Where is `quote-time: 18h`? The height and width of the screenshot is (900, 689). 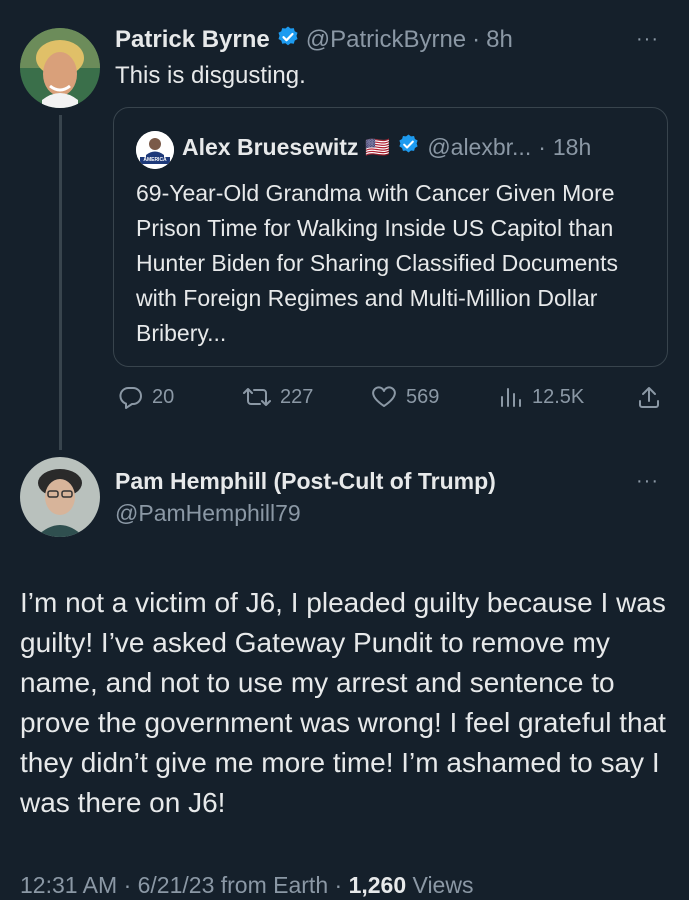
quote-time: 18h is located at coordinates (572, 147).